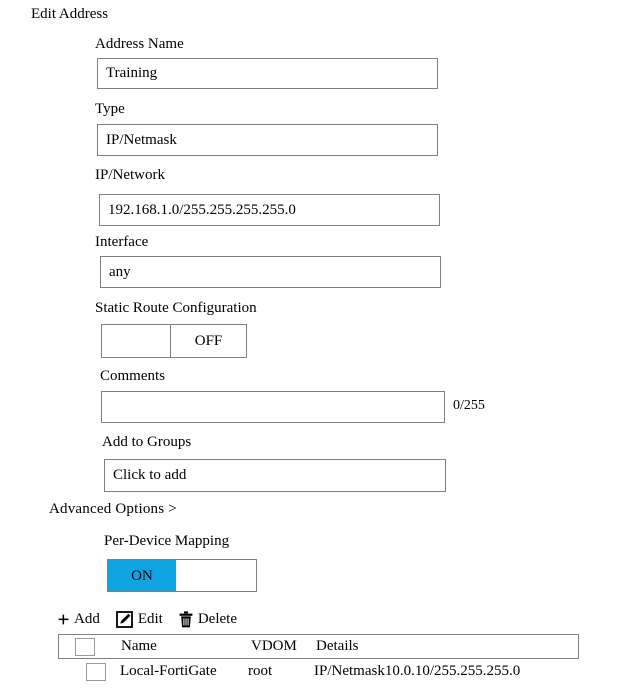 This screenshot has height=698, width=622. What do you see at coordinates (136, 341) in the screenshot?
I see `static-route-toggle-on-side` at bounding box center [136, 341].